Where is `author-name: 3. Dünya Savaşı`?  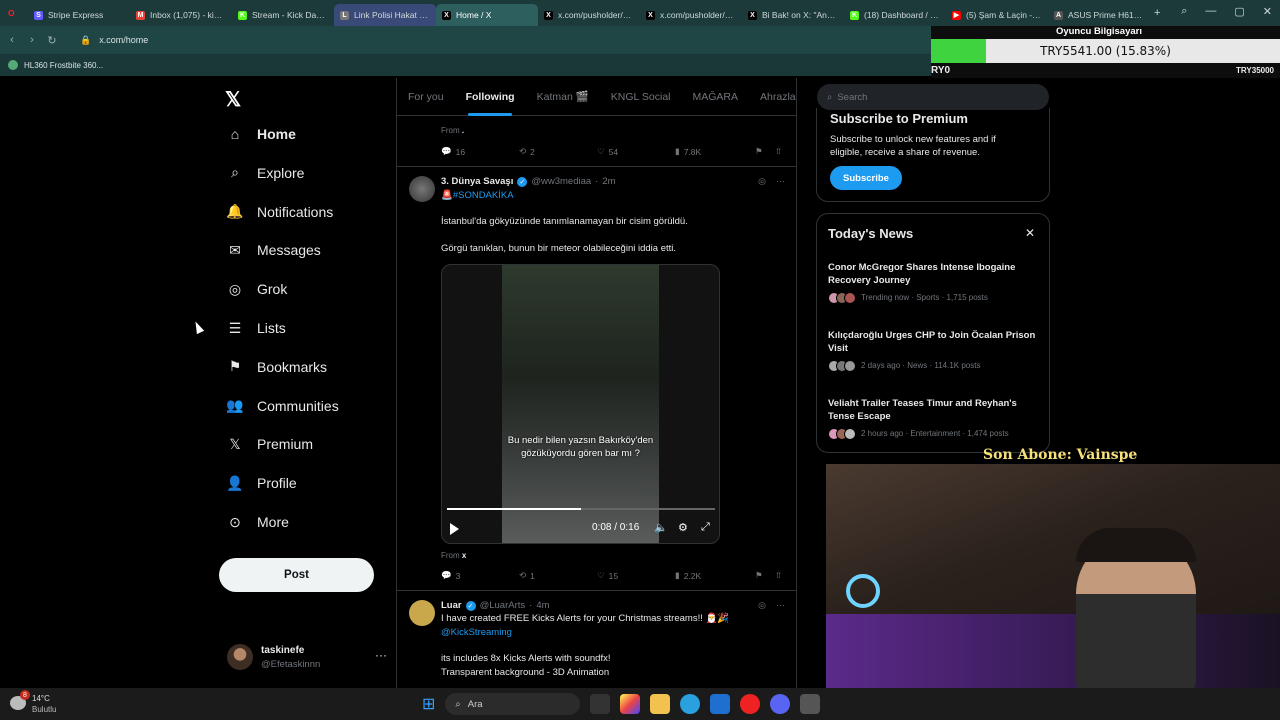
author-name: 3. Dünya Savaşı is located at coordinates (477, 181).